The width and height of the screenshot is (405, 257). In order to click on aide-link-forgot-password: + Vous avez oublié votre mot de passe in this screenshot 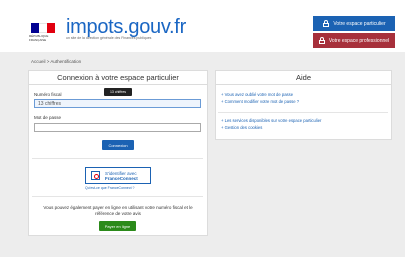, I will do `click(257, 94)`.